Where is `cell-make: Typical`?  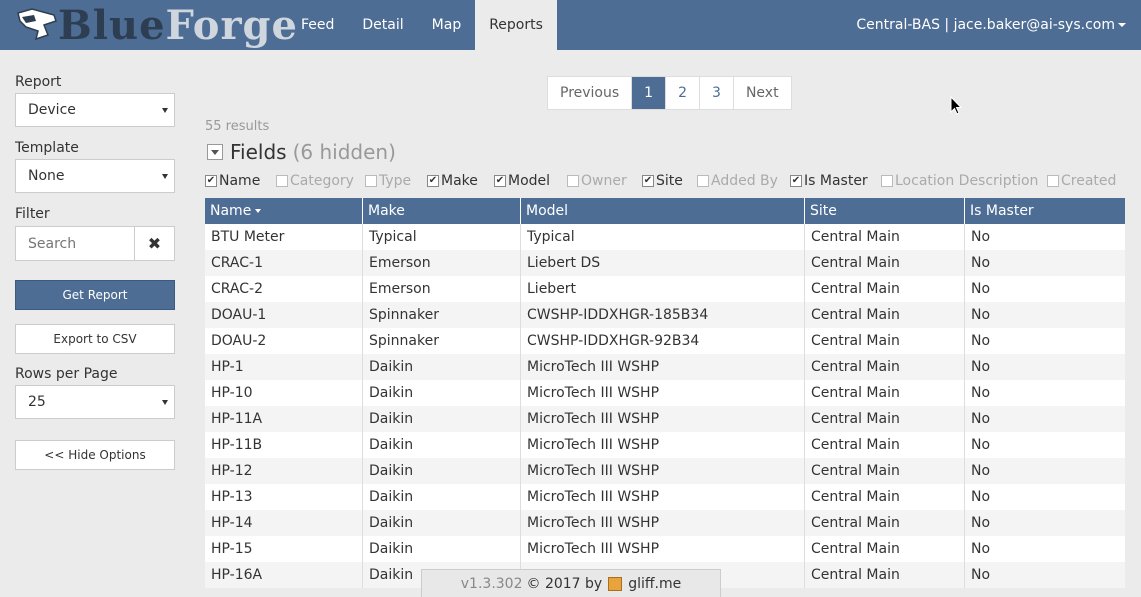 cell-make: Typical is located at coordinates (442, 237).